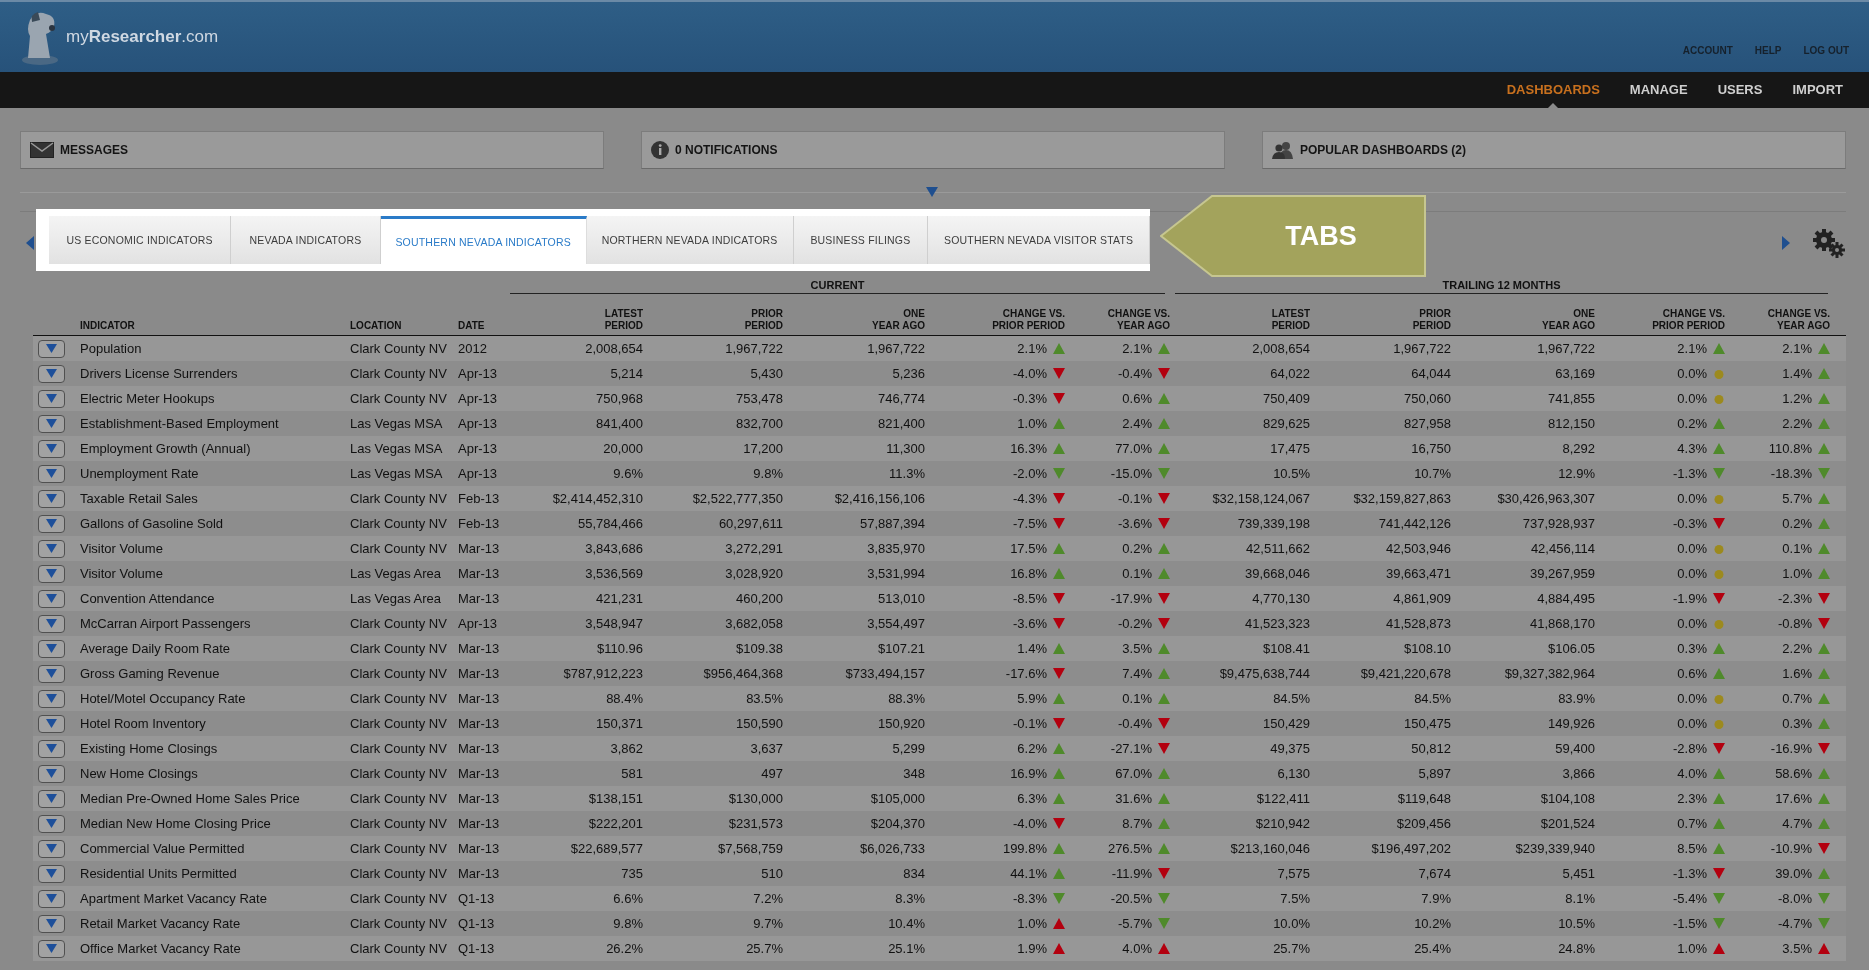 This screenshot has width=1869, height=970. I want to click on table-cell-text: 88.3%, so click(906, 698).